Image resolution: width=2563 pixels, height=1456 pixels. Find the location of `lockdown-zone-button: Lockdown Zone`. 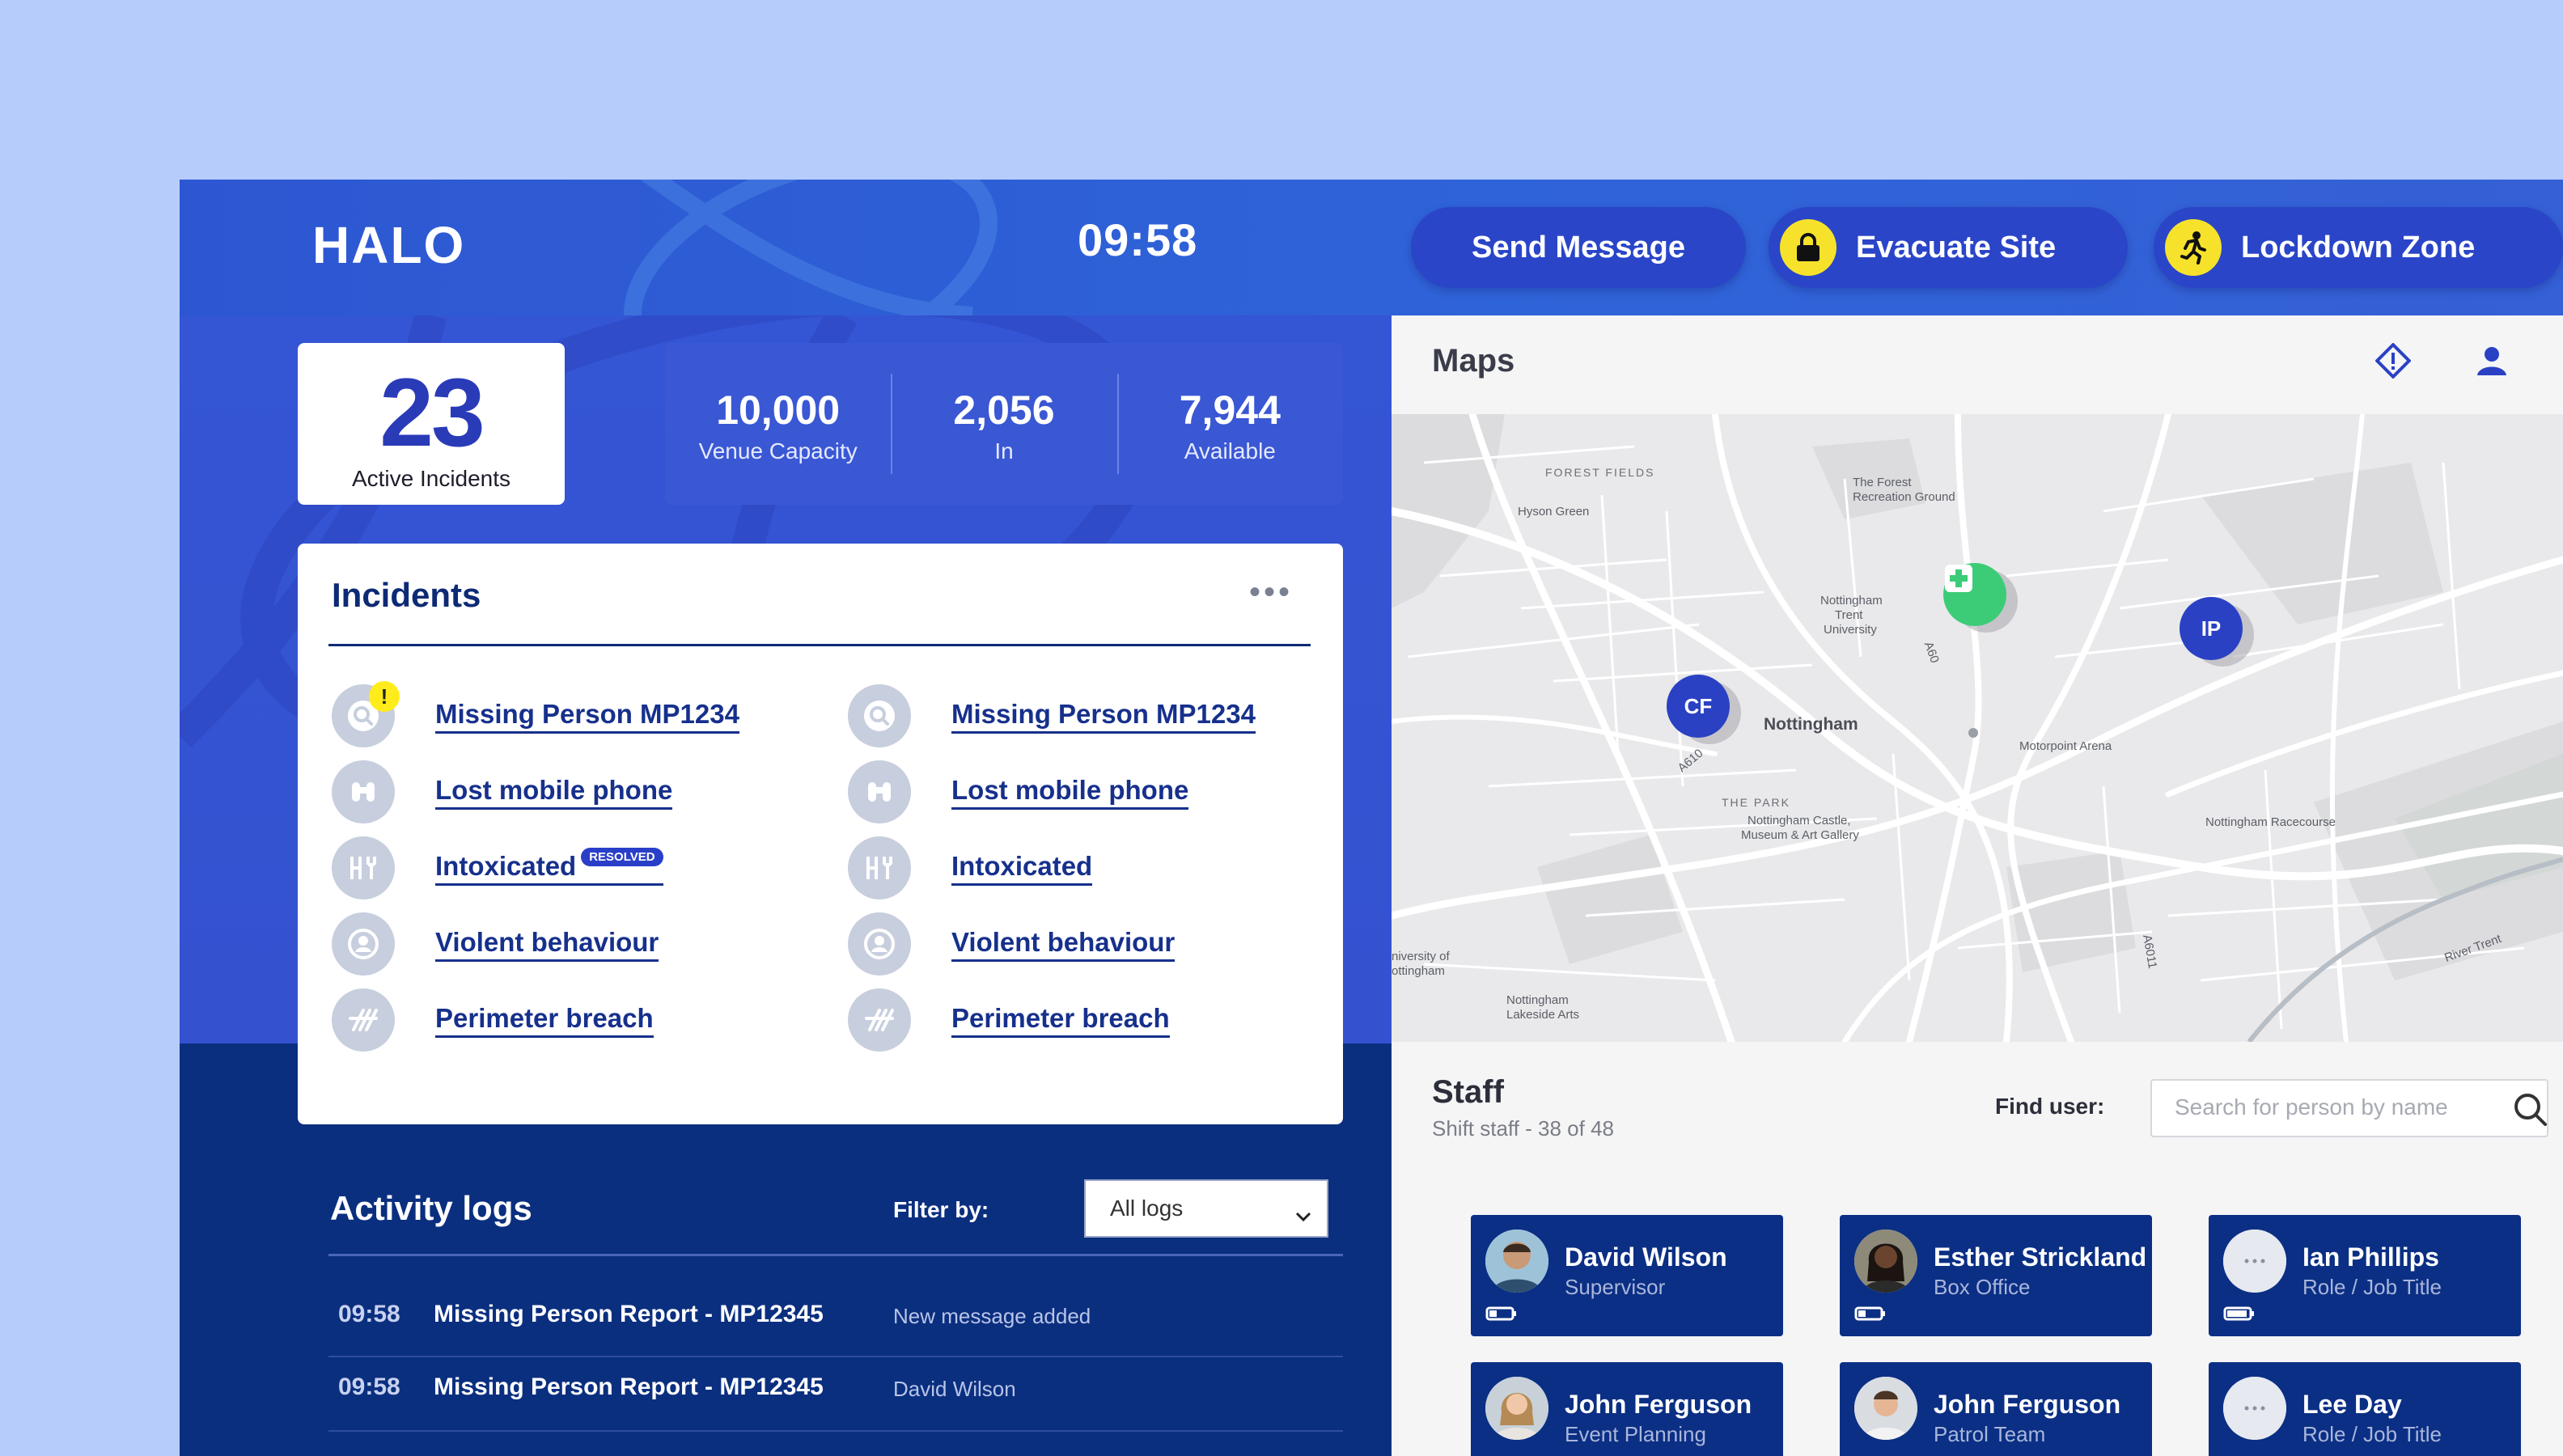

lockdown-zone-button: Lockdown Zone is located at coordinates (2358, 247).